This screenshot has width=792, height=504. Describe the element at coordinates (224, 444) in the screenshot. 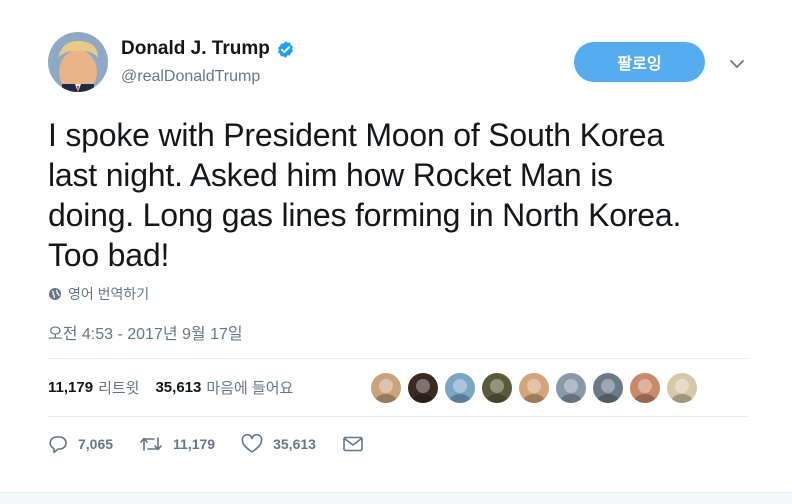

I see `tweet-actions: 7,065 11,179 35,613` at that location.